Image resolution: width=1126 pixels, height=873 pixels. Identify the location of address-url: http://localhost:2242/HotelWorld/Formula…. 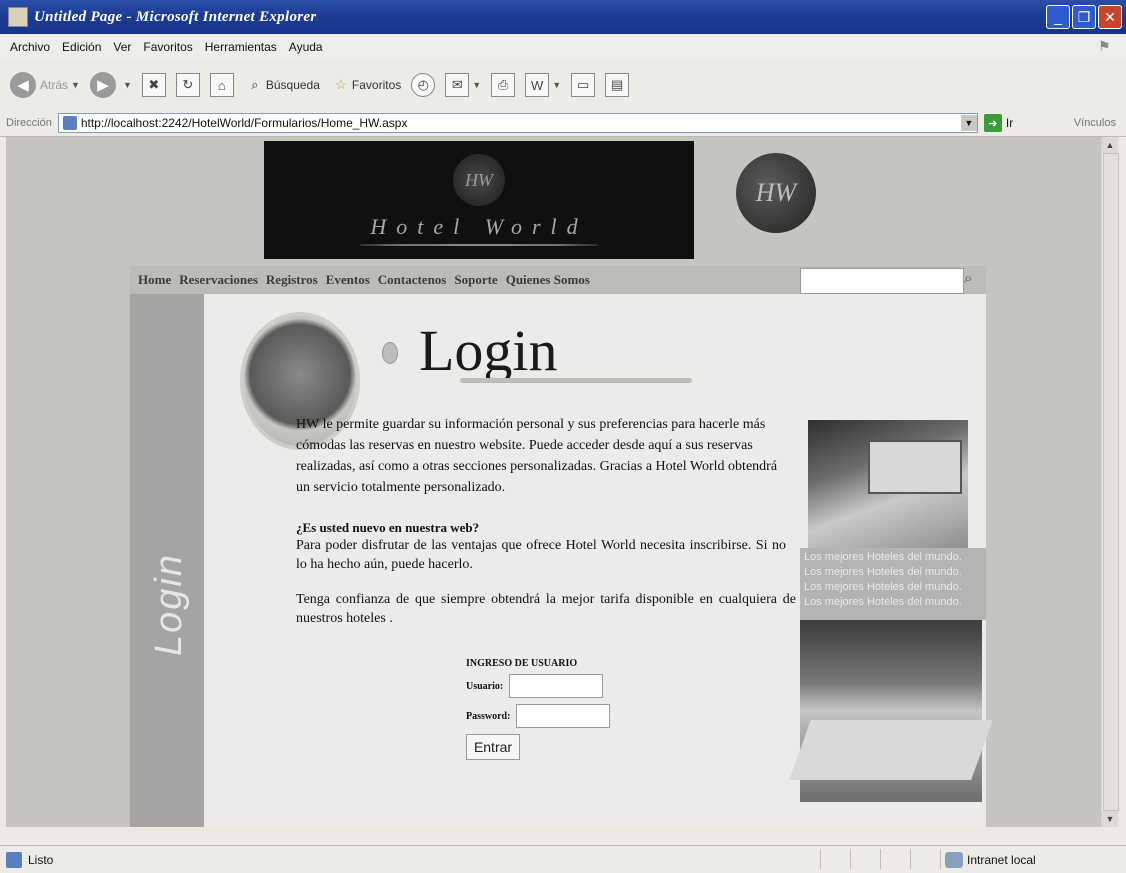
(521, 123).